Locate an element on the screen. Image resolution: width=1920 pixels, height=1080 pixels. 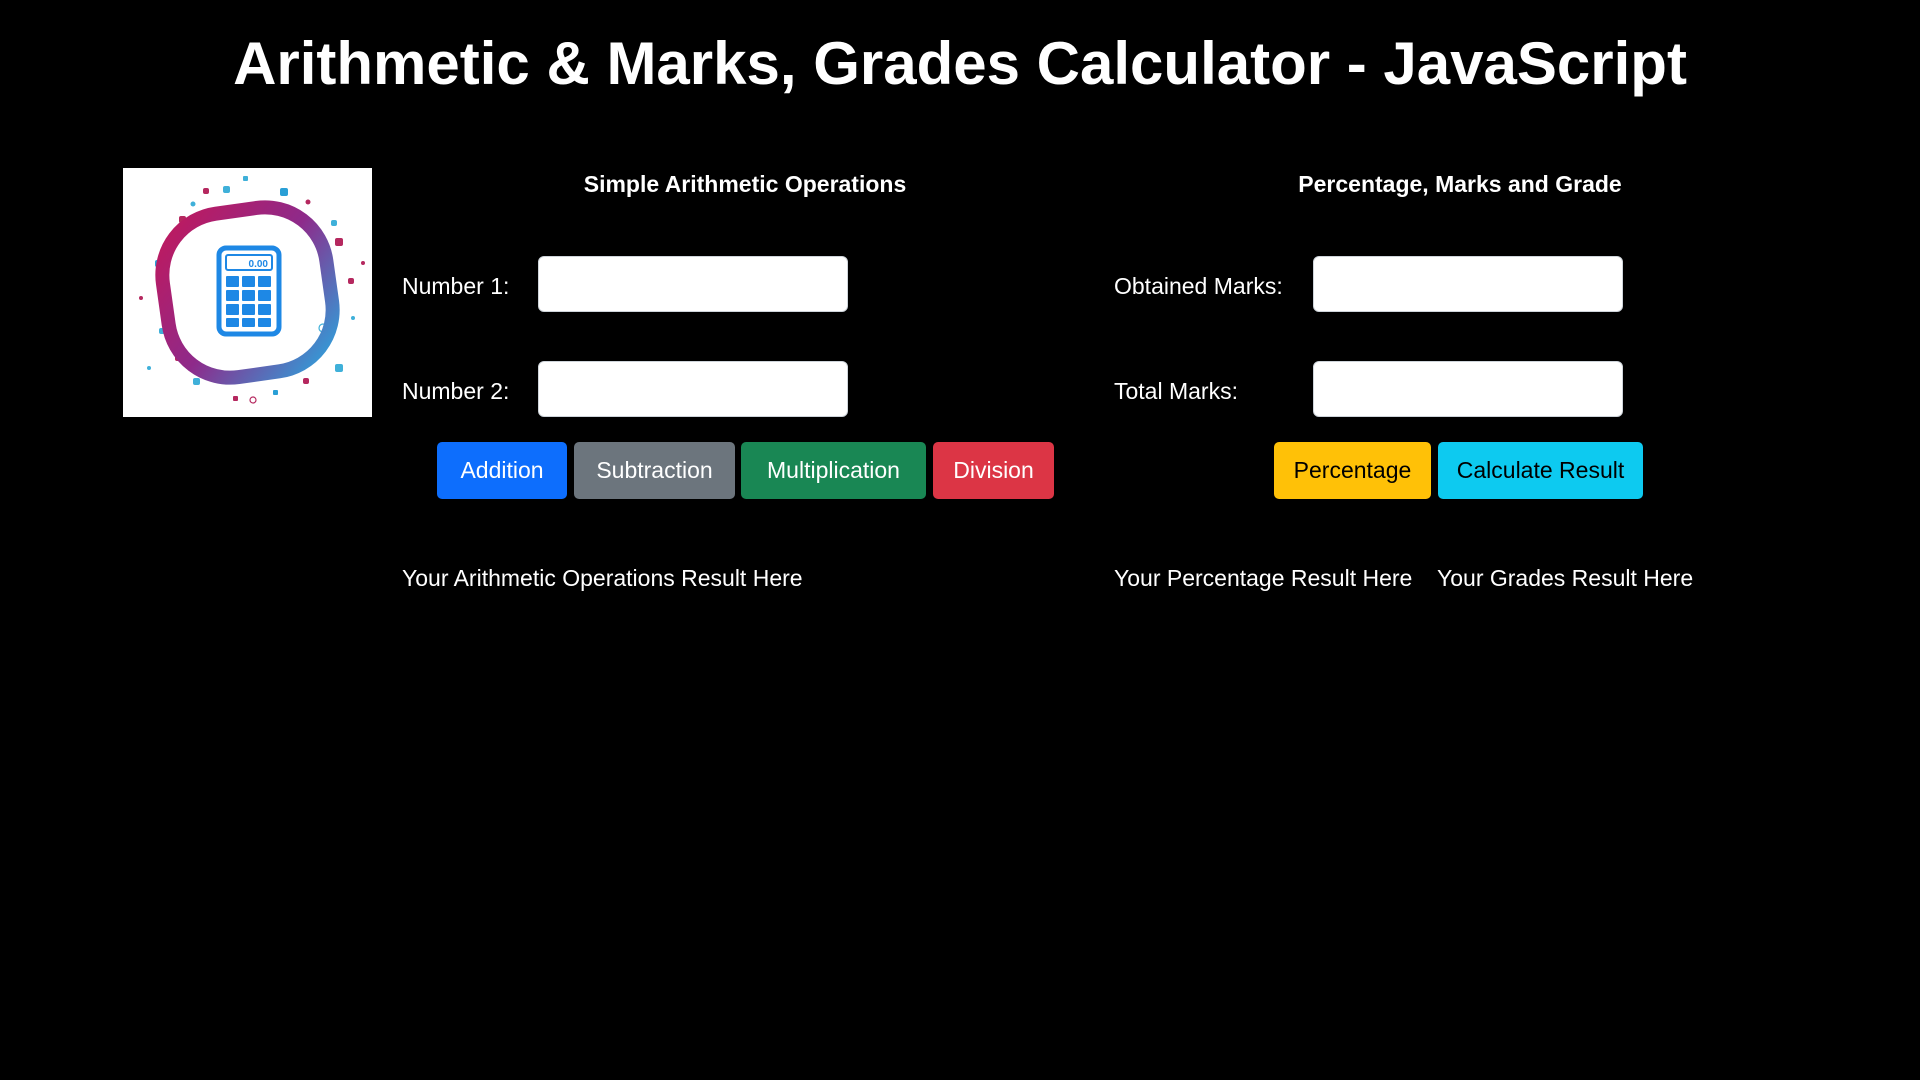
arithmetic-heading: Simple Arithmetic Operations is located at coordinates (745, 184).